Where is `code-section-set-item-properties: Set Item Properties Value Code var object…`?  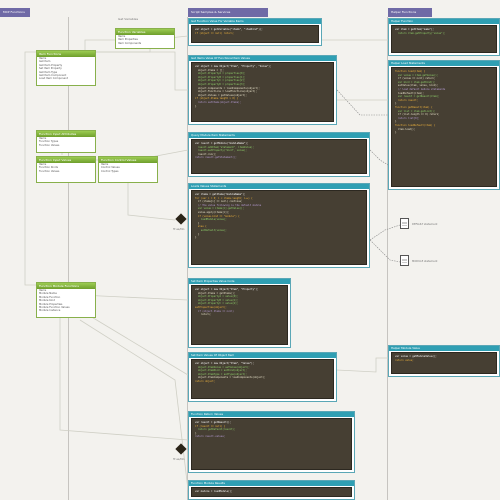
code-section-set-item-properties: Set Item Properties Value Code var object… is located at coordinates (239, 313).